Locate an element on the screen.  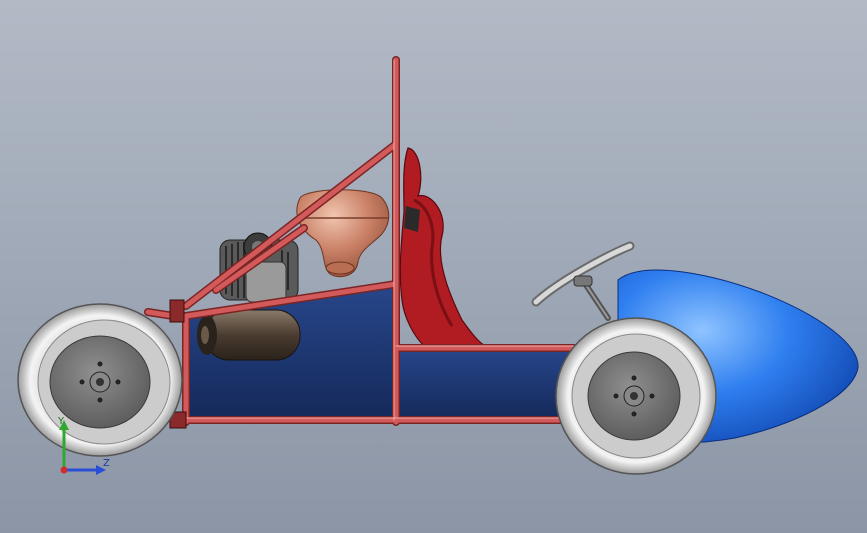
seat is located at coordinates (443, 247).